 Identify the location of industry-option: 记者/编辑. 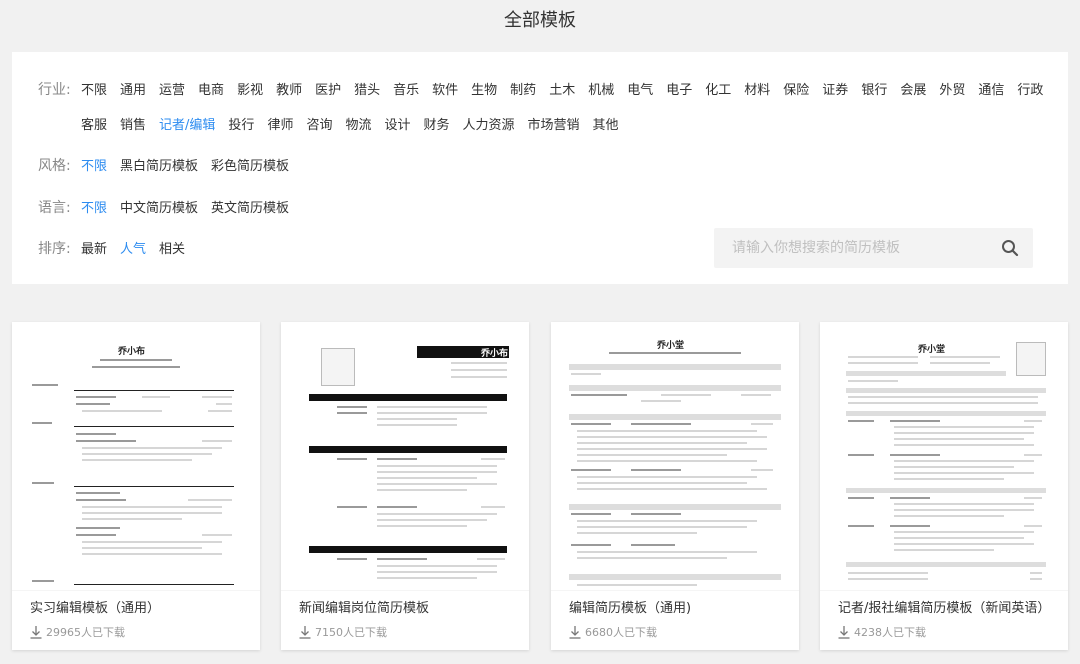
(187, 123).